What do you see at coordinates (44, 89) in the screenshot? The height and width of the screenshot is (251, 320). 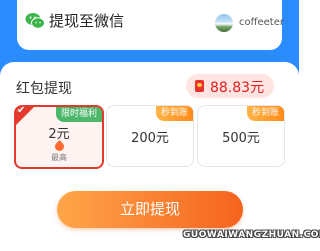 I see `redpacket-label: 红包提现` at bounding box center [44, 89].